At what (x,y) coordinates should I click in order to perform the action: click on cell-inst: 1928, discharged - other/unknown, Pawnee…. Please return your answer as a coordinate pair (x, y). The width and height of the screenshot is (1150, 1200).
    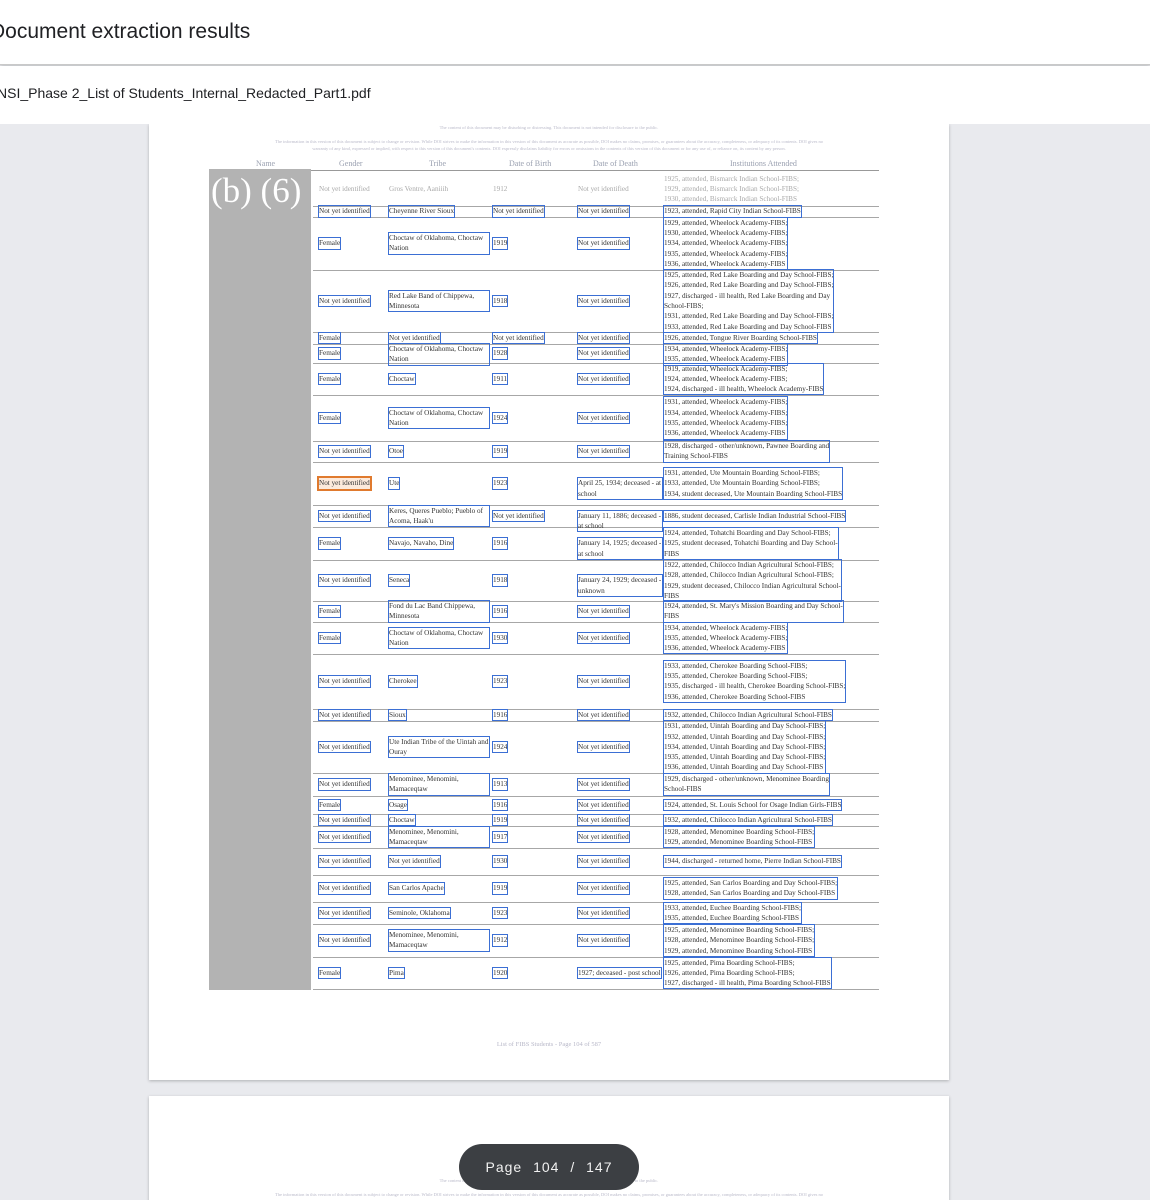
    Looking at the image, I should click on (746, 451).